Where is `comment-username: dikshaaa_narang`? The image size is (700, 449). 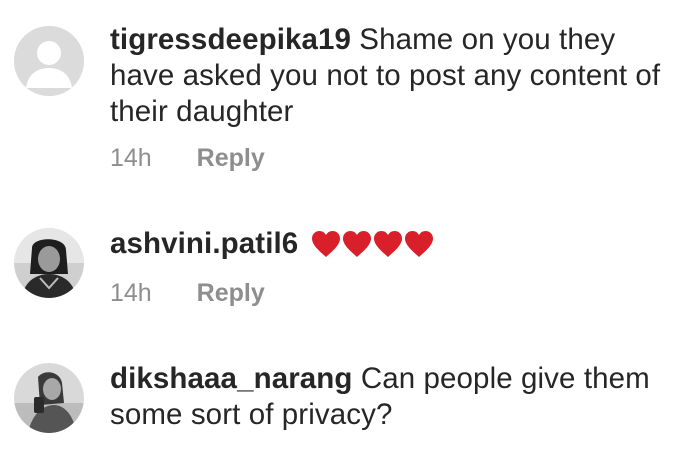 comment-username: dikshaaa_narang is located at coordinates (231, 378).